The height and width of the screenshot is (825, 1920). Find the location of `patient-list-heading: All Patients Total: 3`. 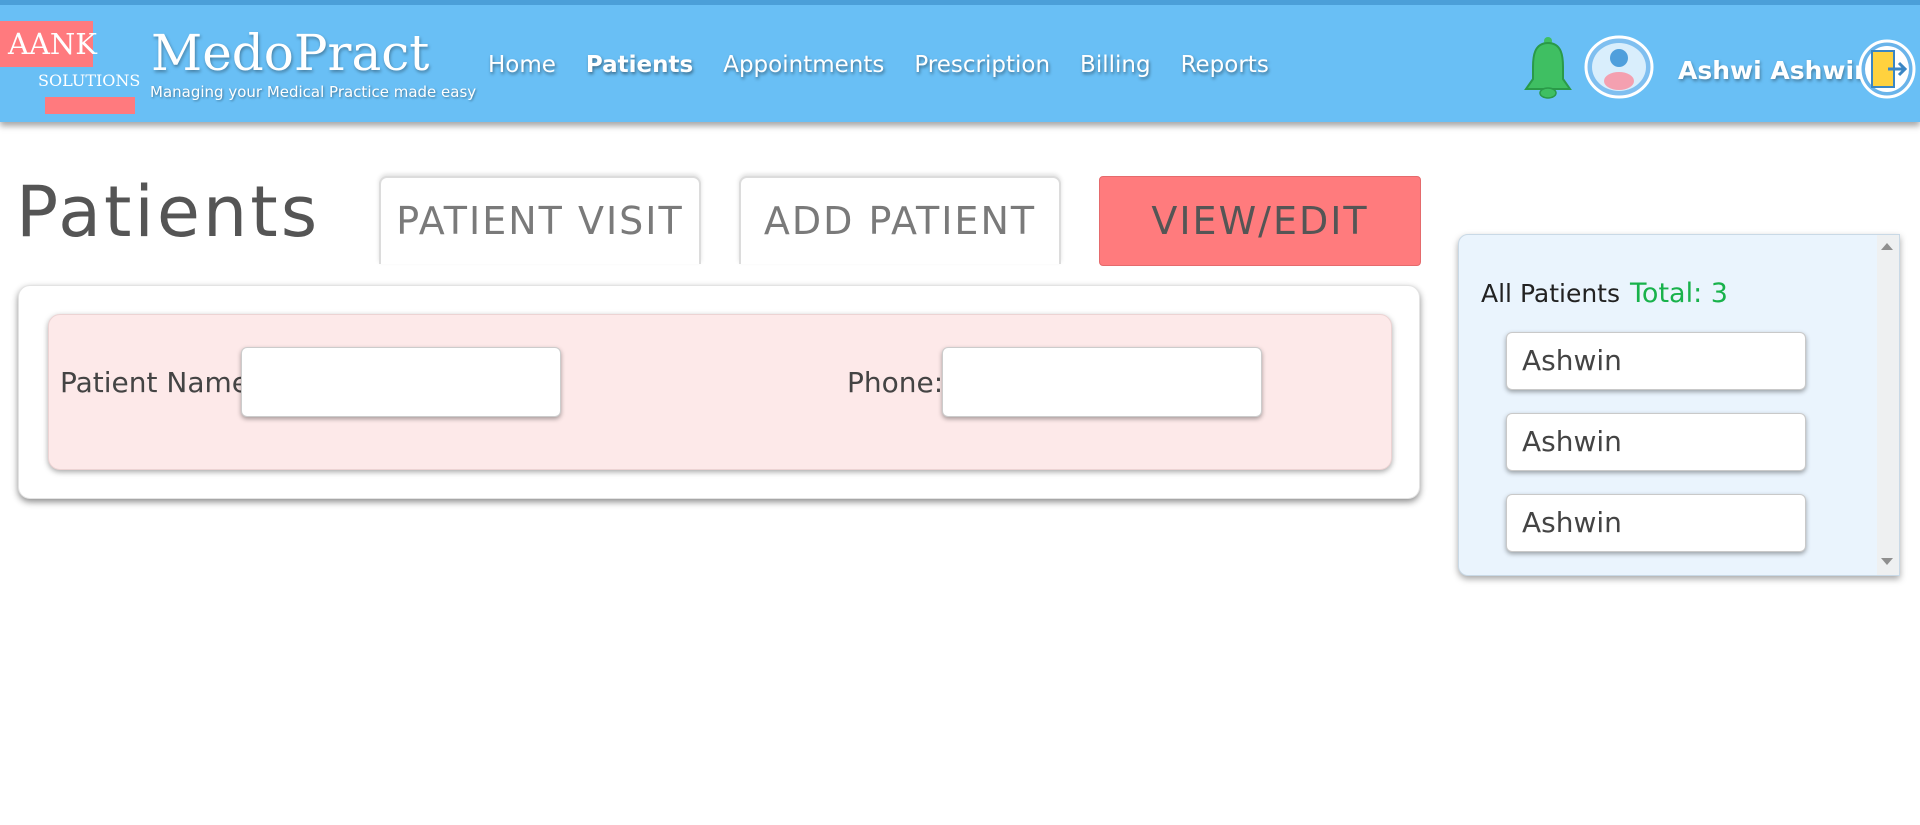

patient-list-heading: All Patients Total: 3 is located at coordinates (1604, 294).